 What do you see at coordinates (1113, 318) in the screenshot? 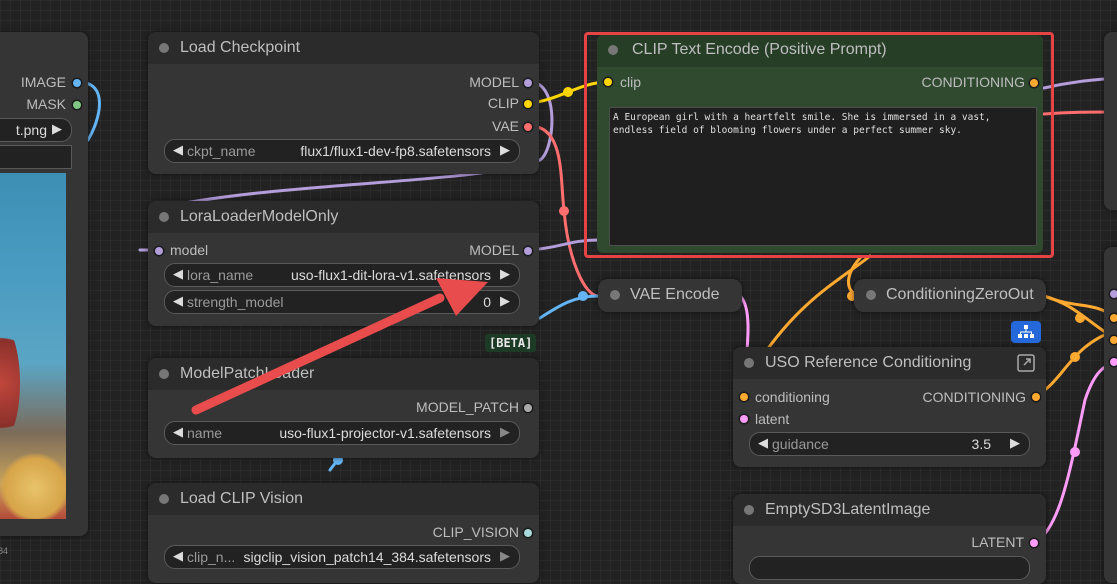
I see `input-port-positive` at bounding box center [1113, 318].